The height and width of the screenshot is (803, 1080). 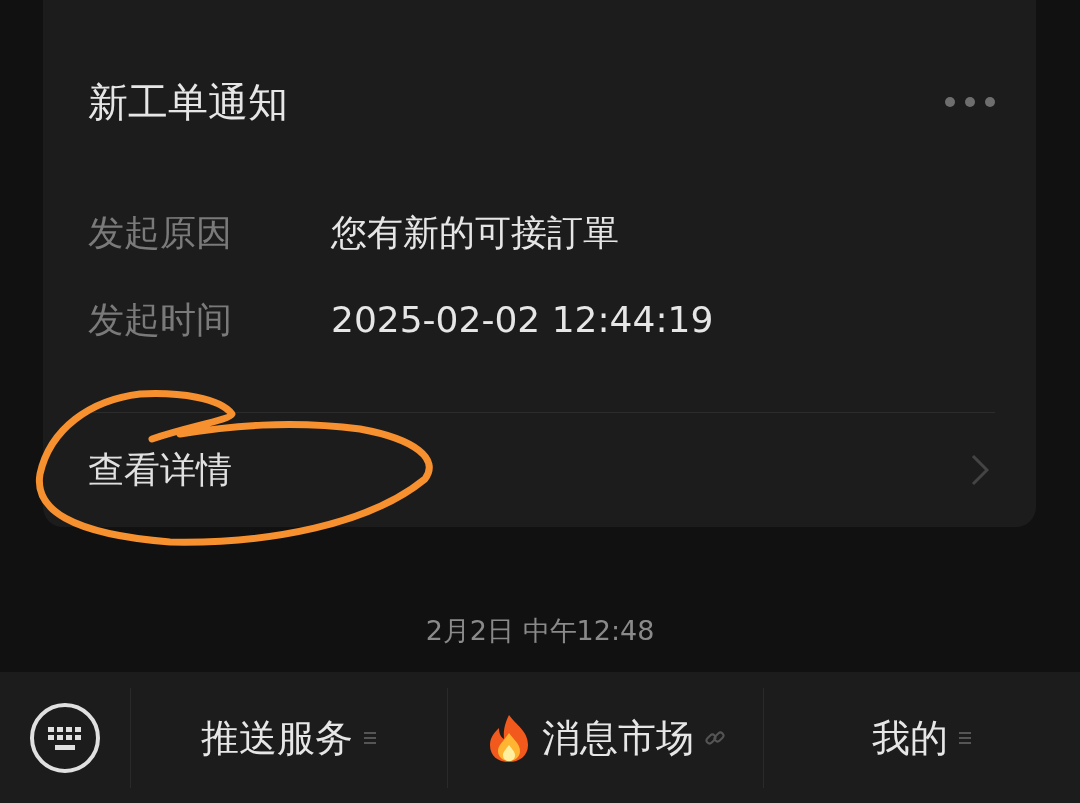 What do you see at coordinates (188, 102) in the screenshot?
I see `card-title: 新工单通知` at bounding box center [188, 102].